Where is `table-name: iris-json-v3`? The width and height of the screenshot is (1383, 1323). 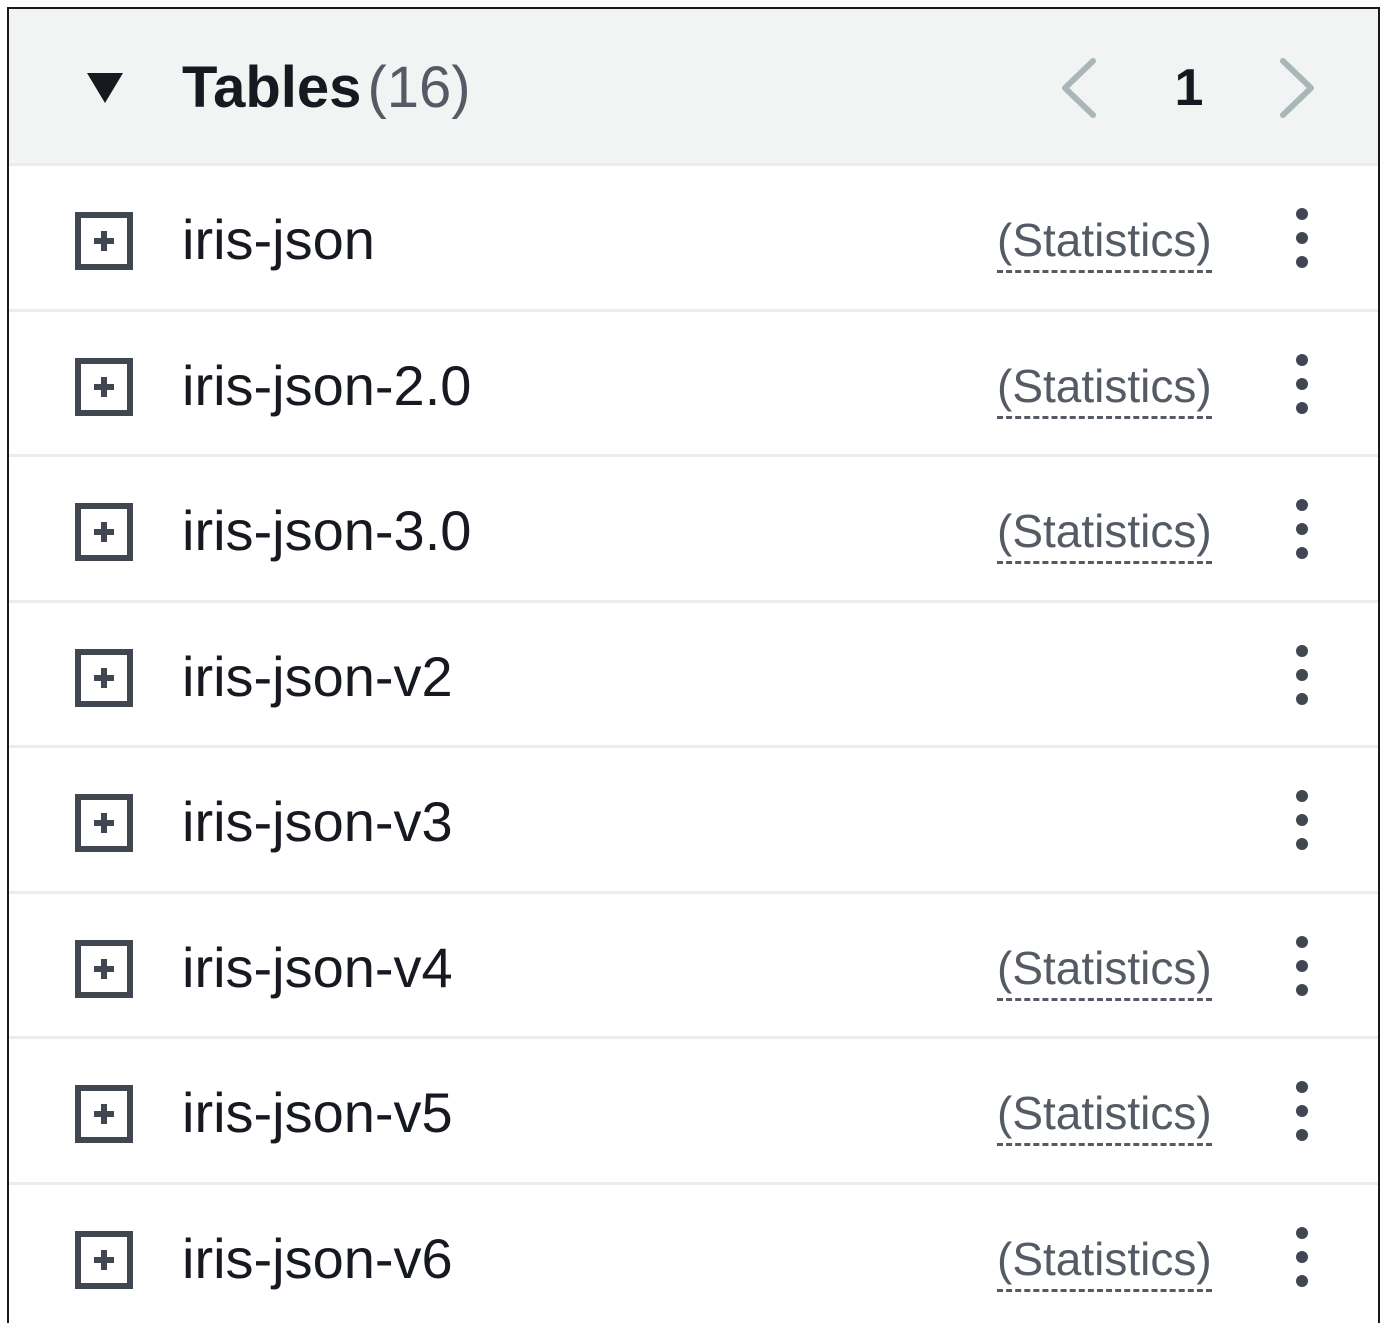
table-name: iris-json-v3 is located at coordinates (317, 822).